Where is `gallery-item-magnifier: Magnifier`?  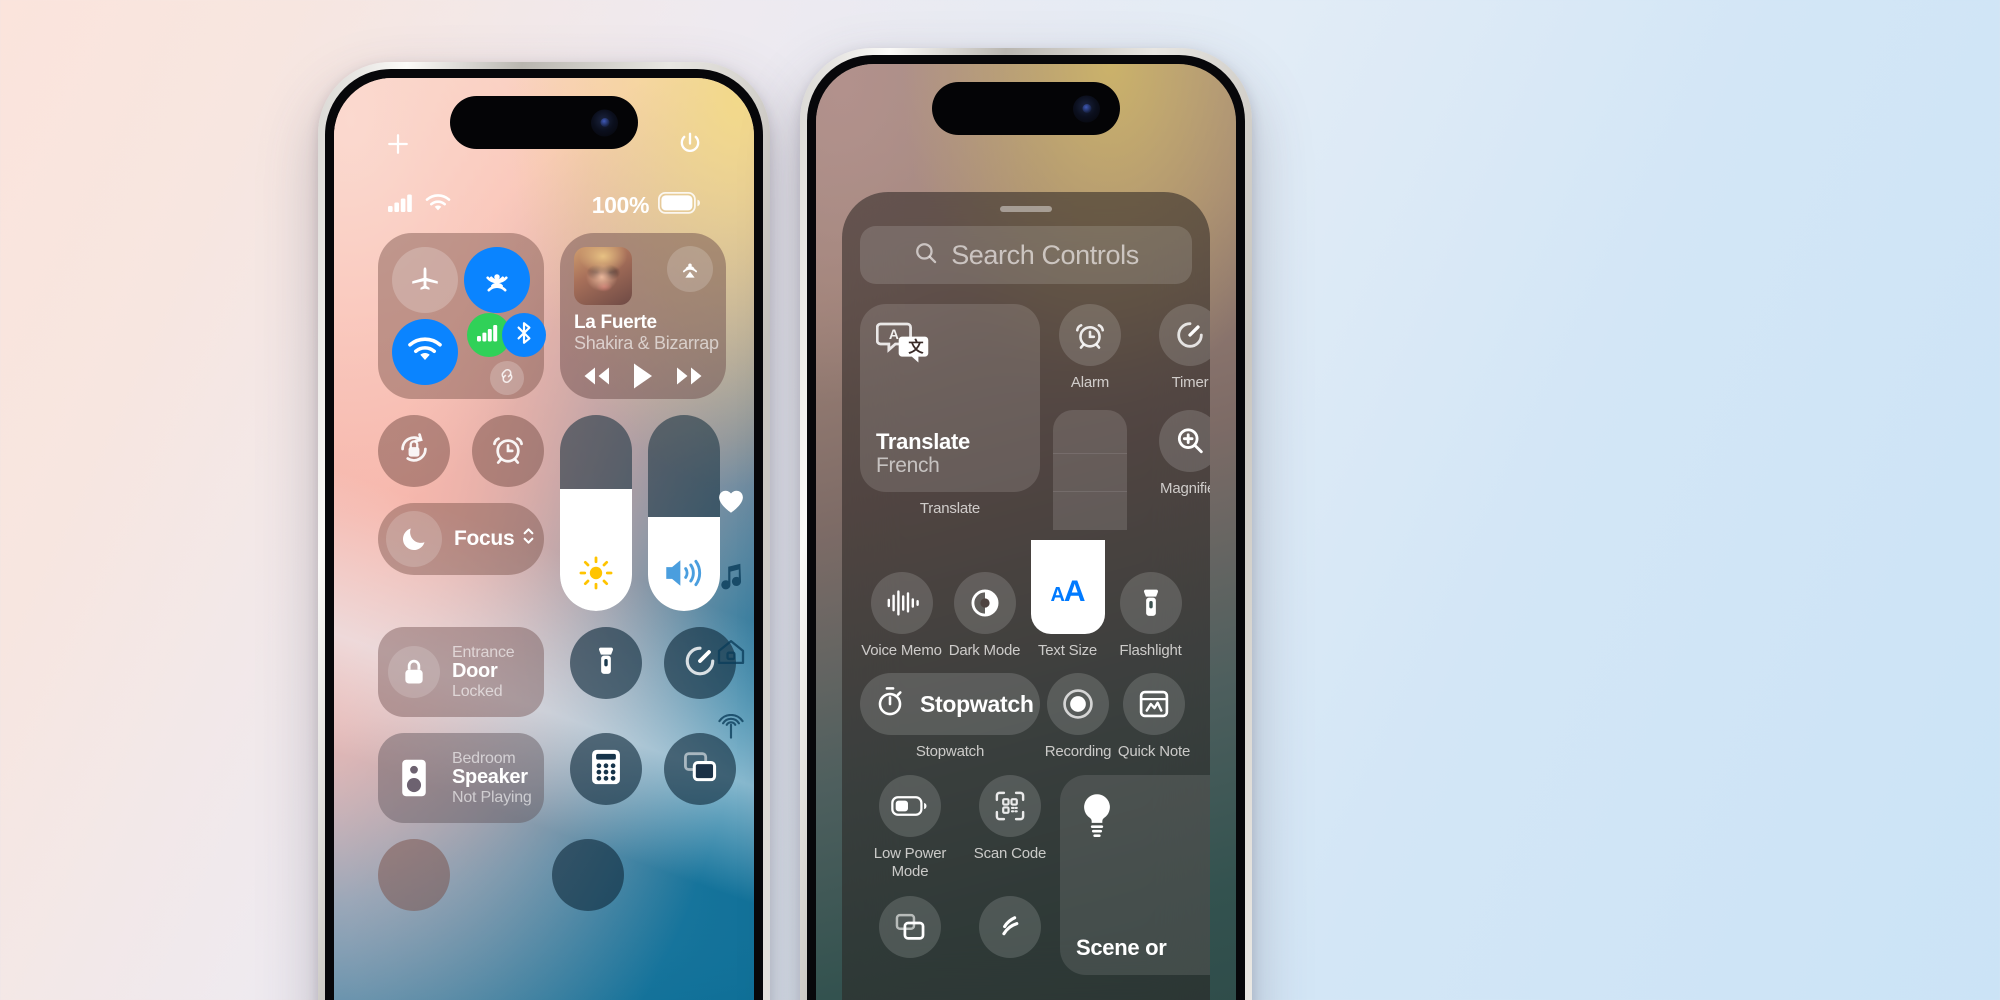
gallery-item-magnifier: Magnifier is located at coordinates (1175, 469).